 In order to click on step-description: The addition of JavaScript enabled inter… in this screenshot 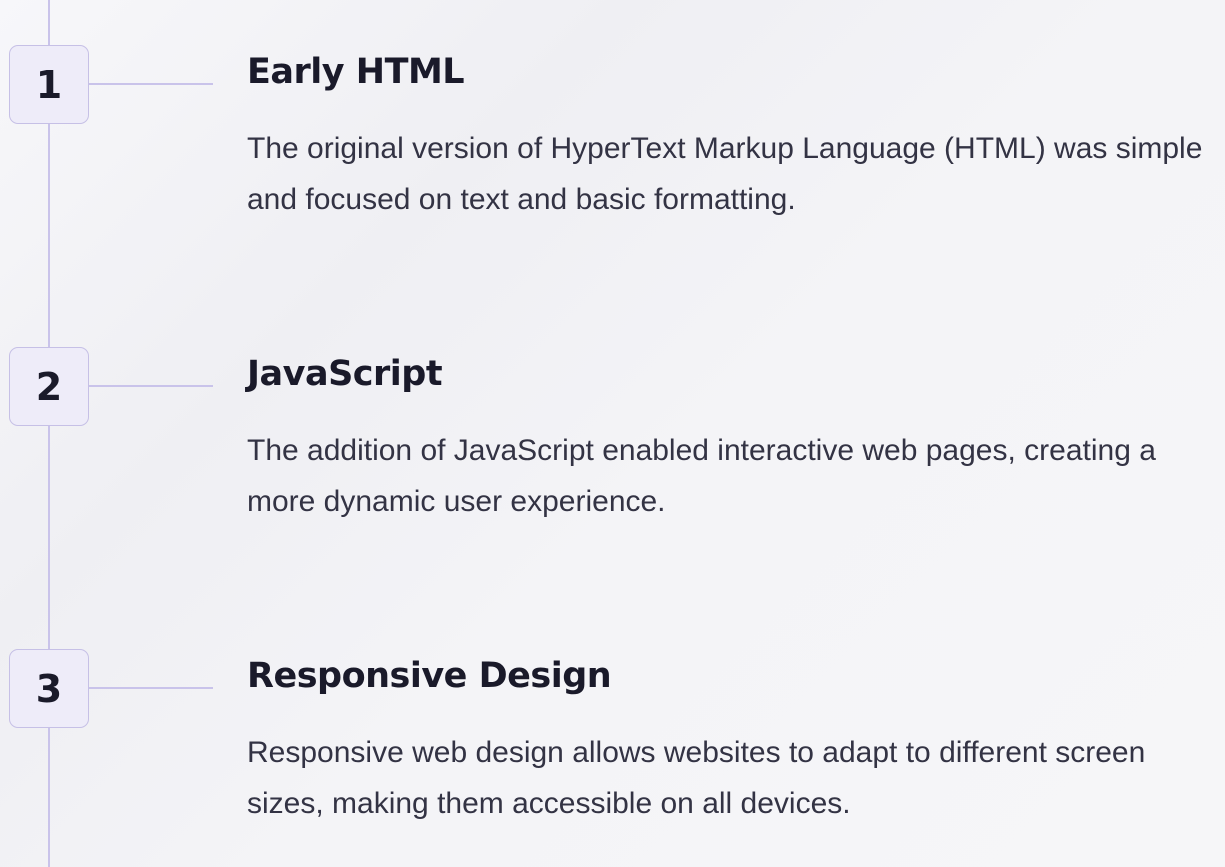, I will do `click(701, 476)`.